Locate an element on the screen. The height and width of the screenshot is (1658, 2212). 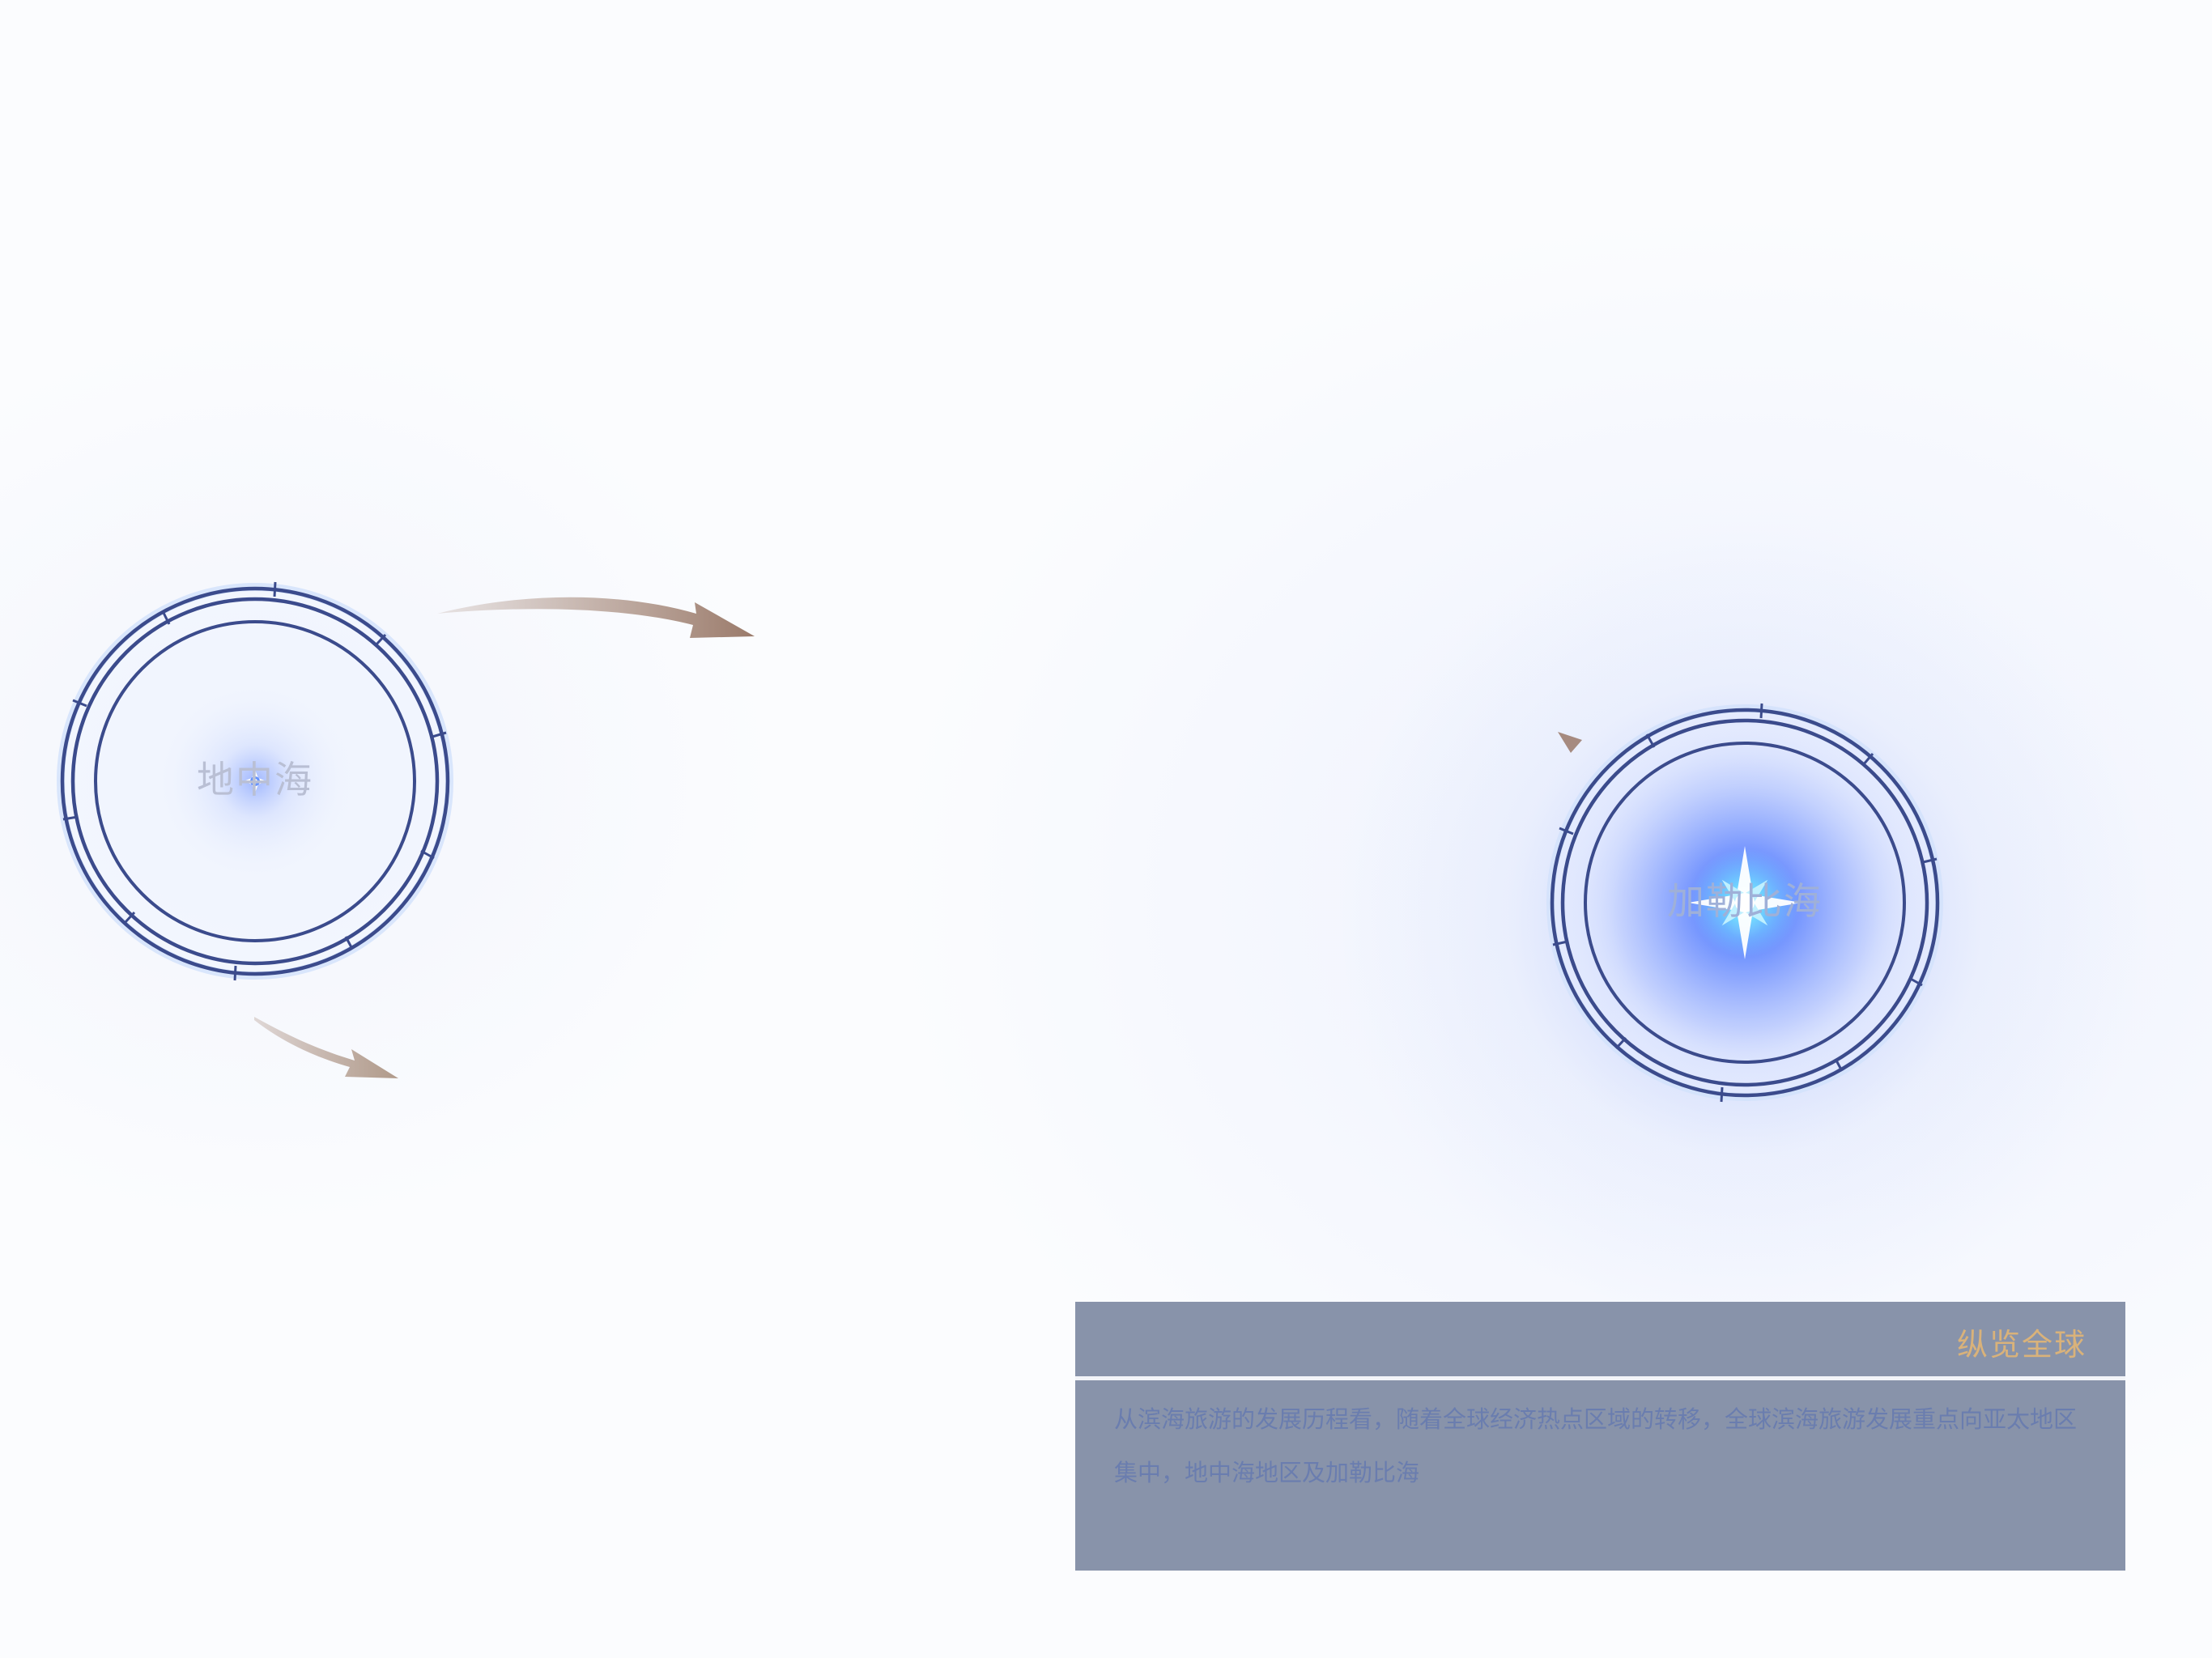
region-label: 地中海 is located at coordinates (255, 779).